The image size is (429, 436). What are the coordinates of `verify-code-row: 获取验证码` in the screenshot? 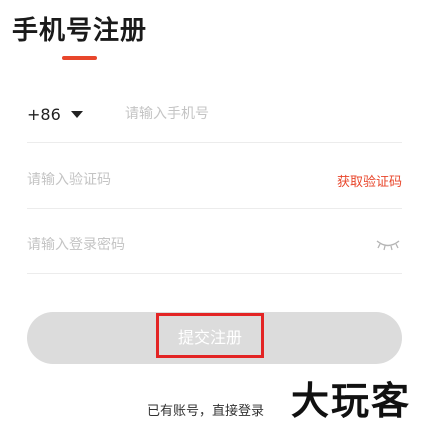 It's located at (214, 180).